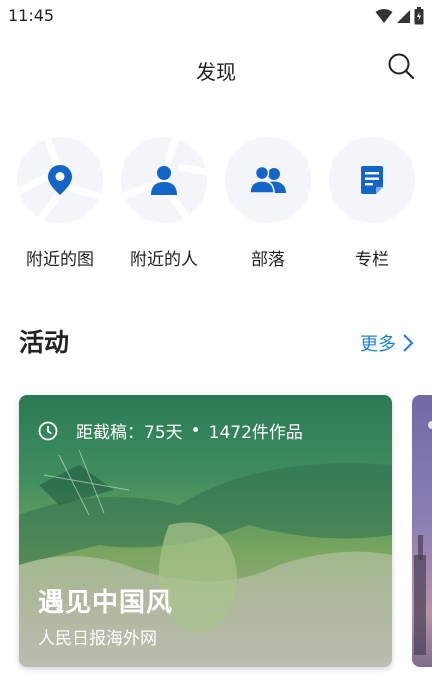 The height and width of the screenshot is (699, 432). I want to click on status-time: 11:45, so click(31, 15).